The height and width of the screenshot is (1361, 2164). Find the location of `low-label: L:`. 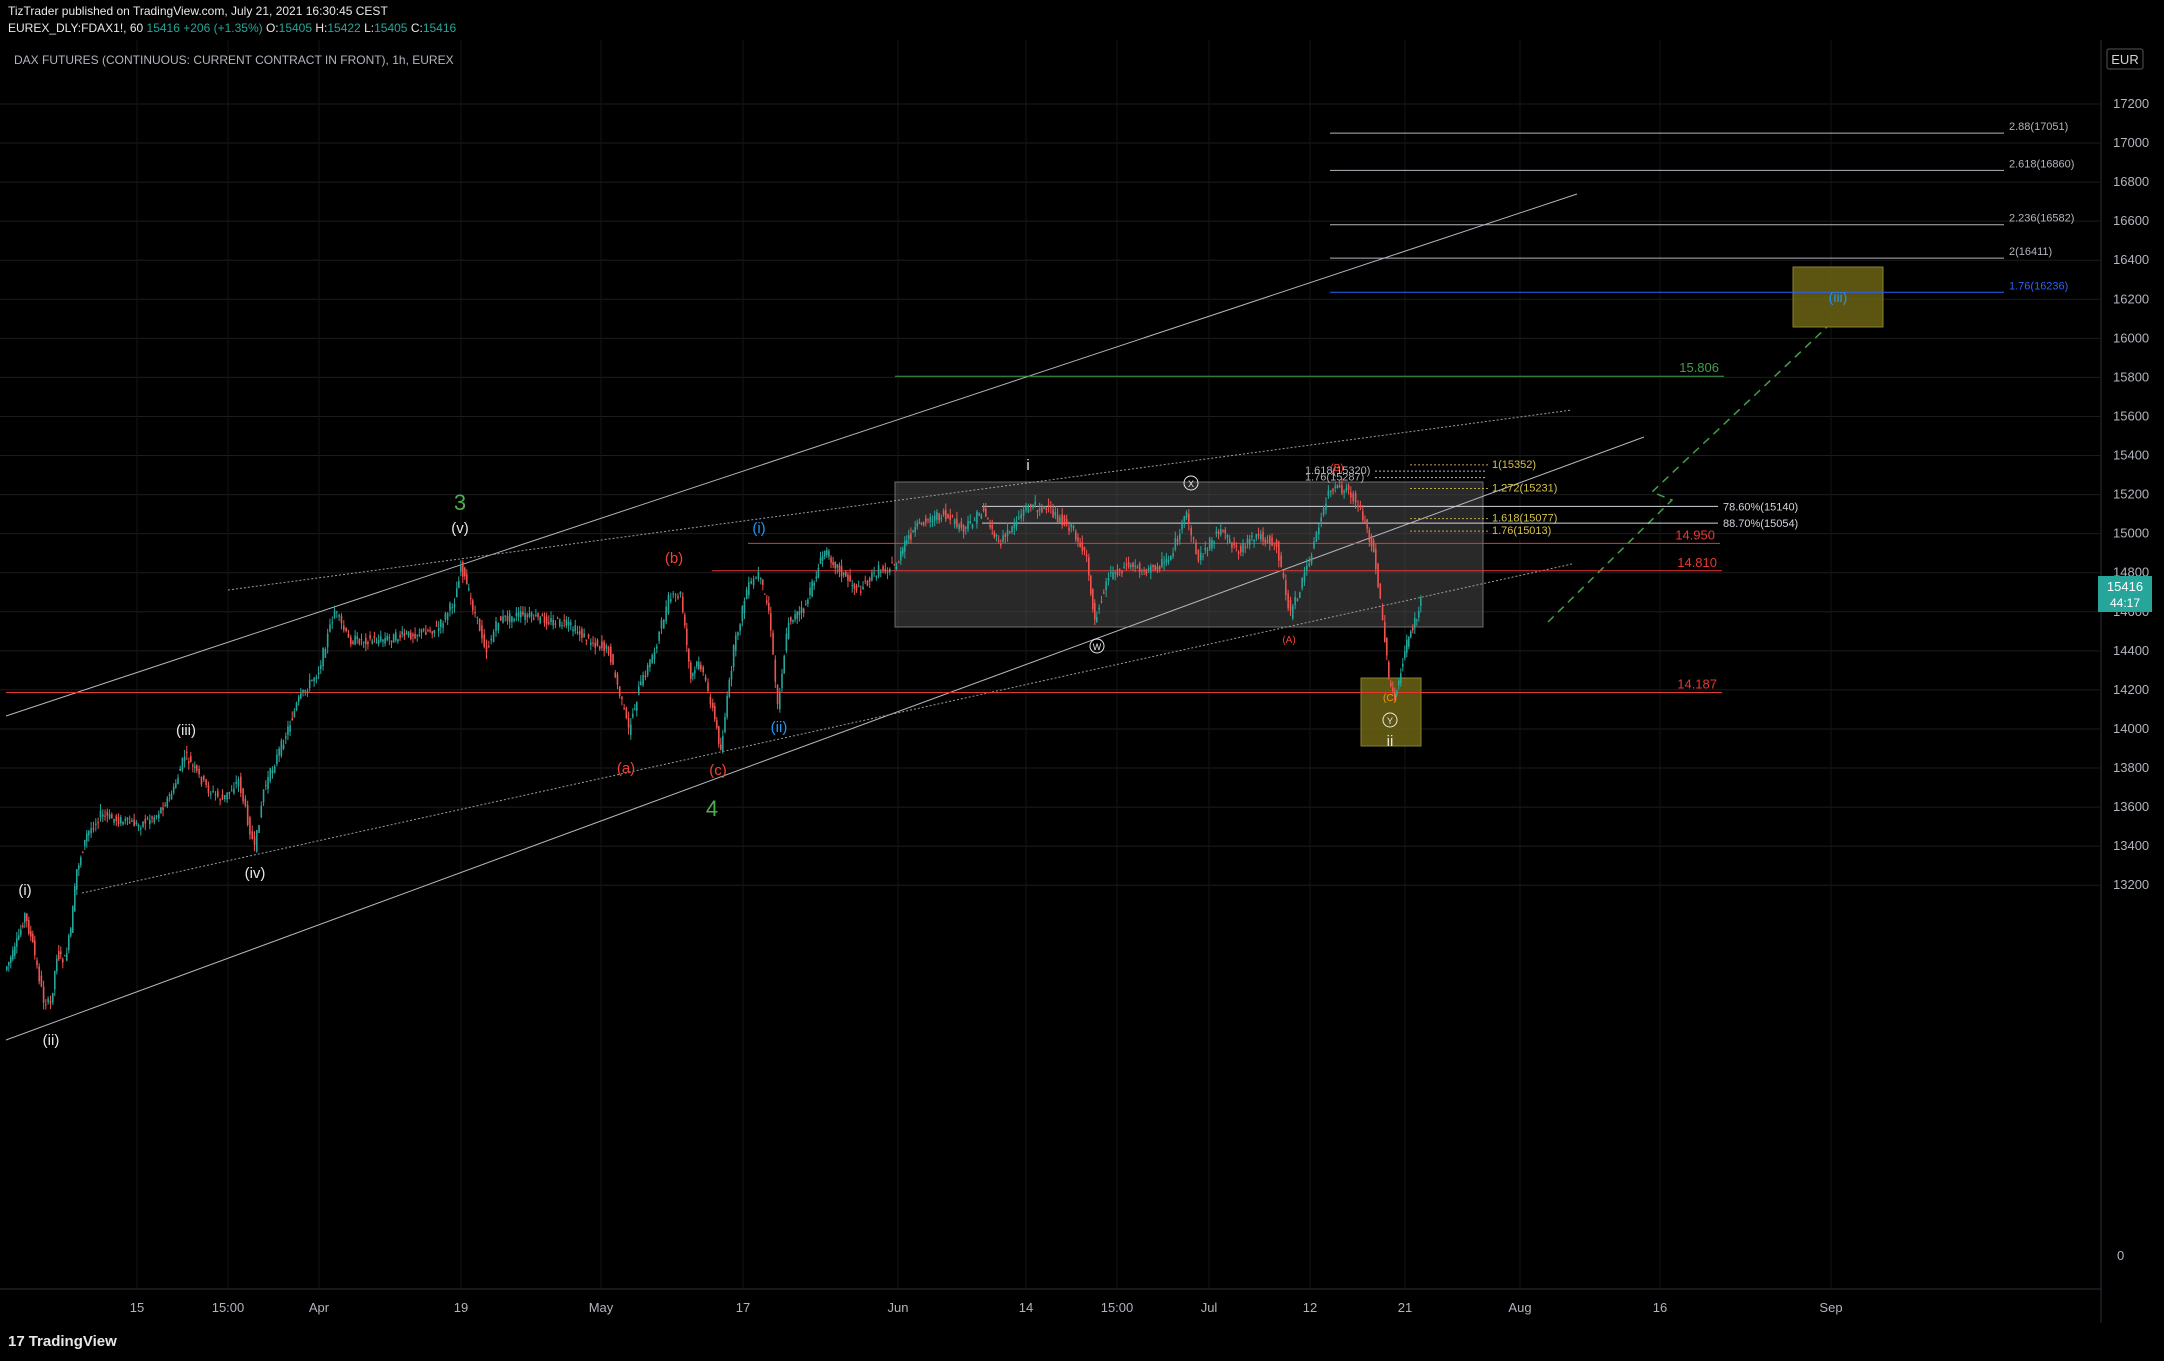

low-label: L: is located at coordinates (369, 28).